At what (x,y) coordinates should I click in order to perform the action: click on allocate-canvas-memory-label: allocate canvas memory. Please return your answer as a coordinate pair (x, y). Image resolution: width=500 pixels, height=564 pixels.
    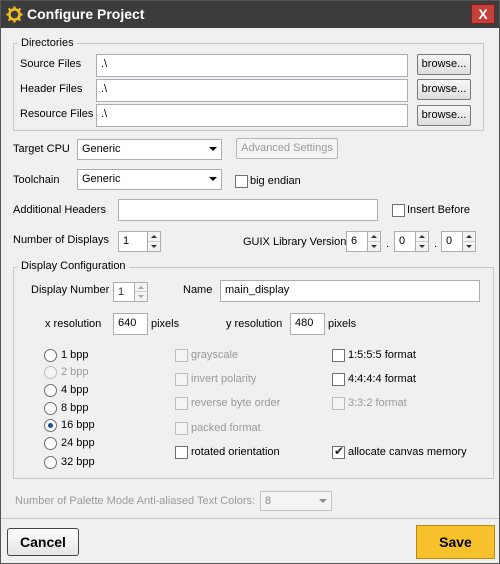
    Looking at the image, I should click on (407, 452).